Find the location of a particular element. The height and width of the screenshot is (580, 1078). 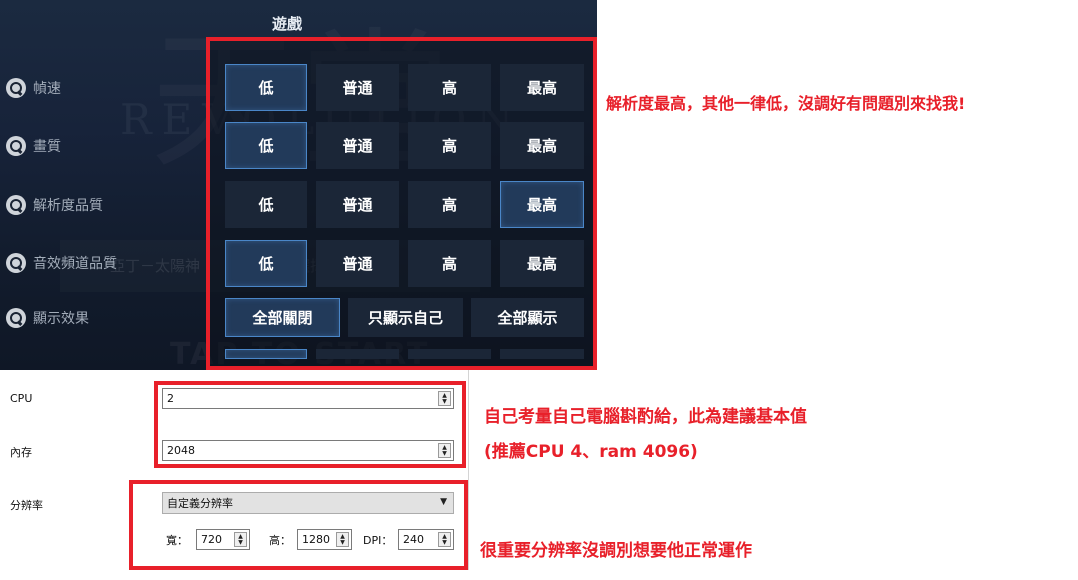

resolution-preset-value: 自定義分辨率 is located at coordinates (200, 503).